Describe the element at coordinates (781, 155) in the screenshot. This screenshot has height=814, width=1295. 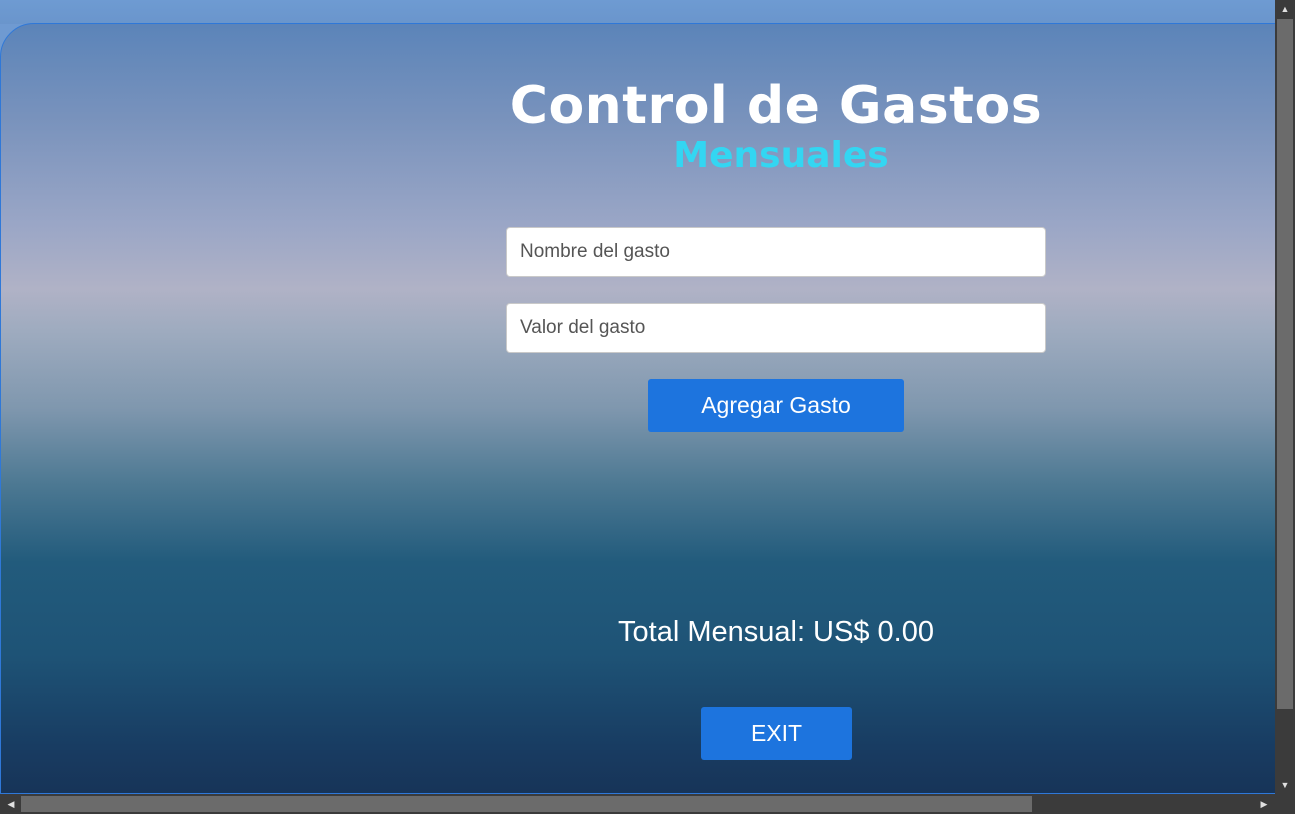
I see `page-subtitle: Mensuales` at that location.